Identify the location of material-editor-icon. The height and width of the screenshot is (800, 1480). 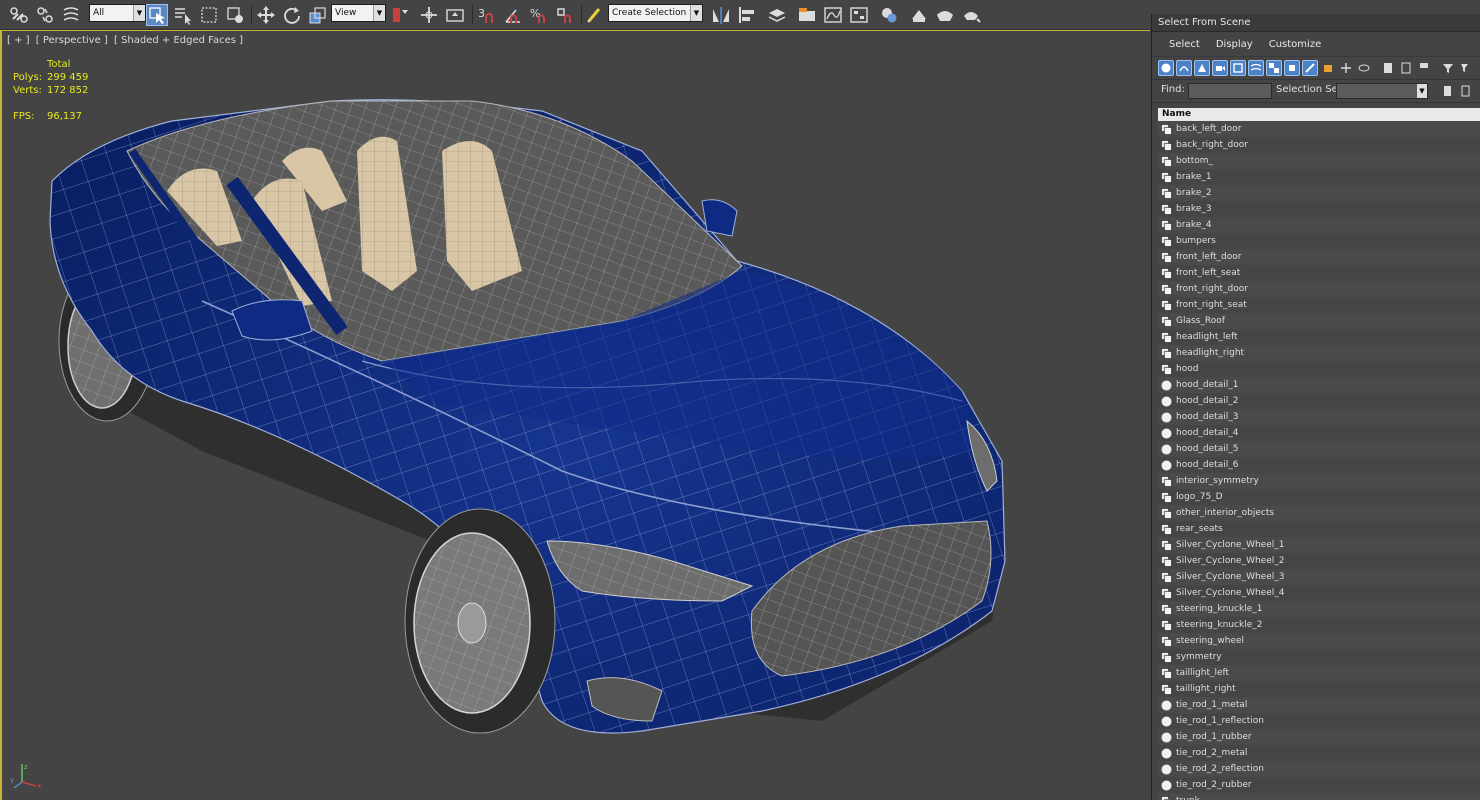
(889, 15).